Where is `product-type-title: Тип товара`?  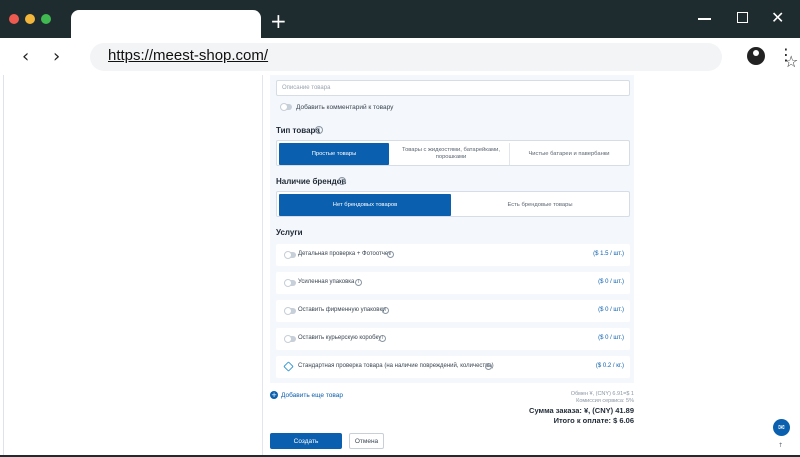 product-type-title: Тип товара is located at coordinates (298, 130).